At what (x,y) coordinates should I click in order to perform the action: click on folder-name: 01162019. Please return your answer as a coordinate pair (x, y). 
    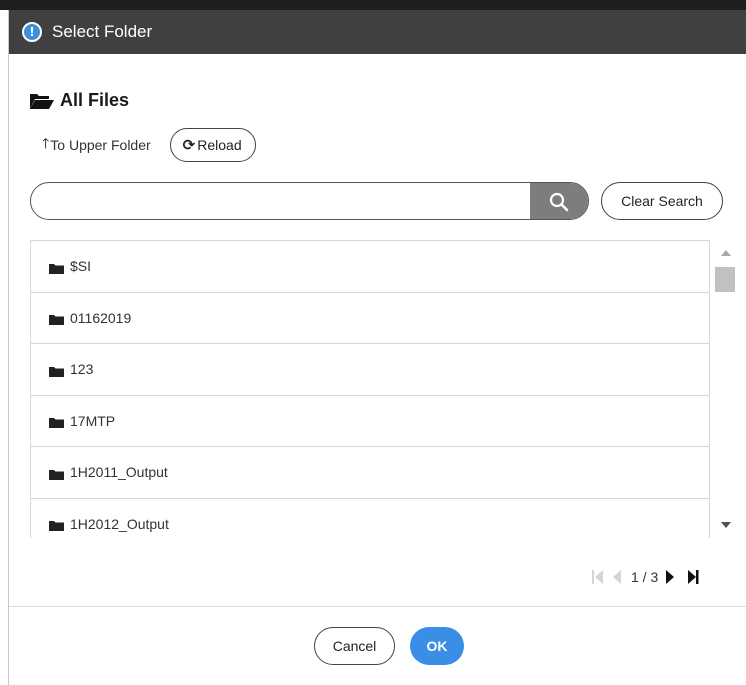
    Looking at the image, I should click on (101, 317).